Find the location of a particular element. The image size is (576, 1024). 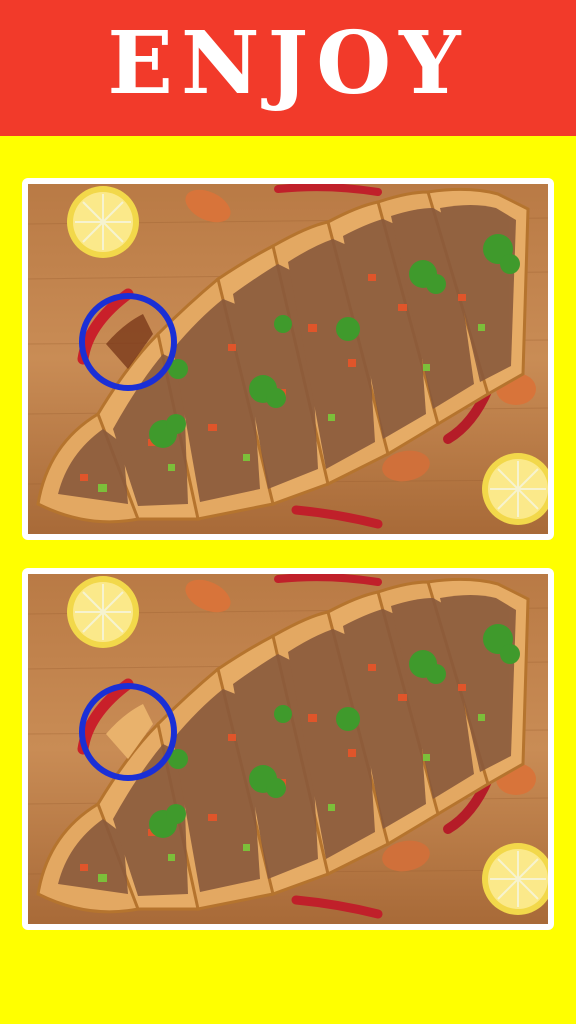

header-banner: ENJOY is located at coordinates (288, 68).